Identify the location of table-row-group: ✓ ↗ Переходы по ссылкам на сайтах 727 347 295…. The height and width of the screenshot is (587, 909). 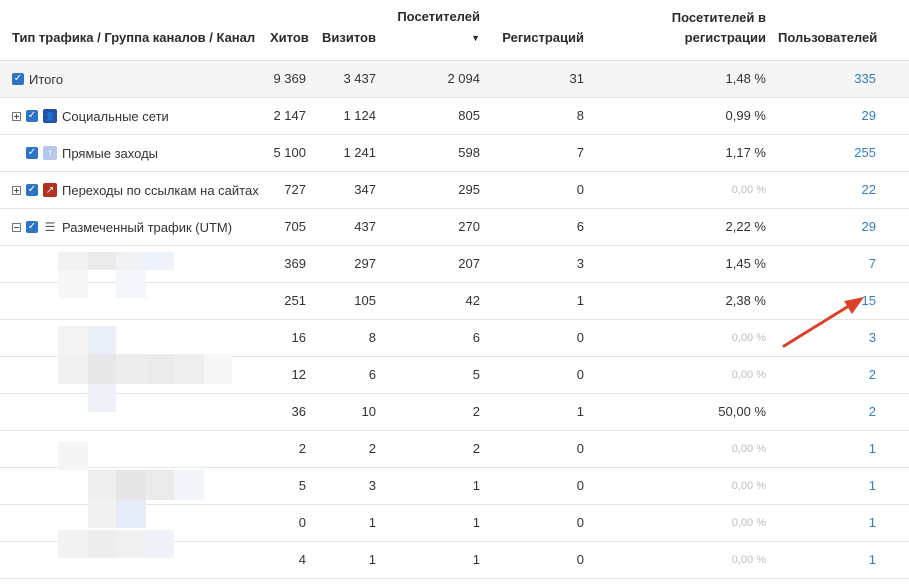
(454, 190).